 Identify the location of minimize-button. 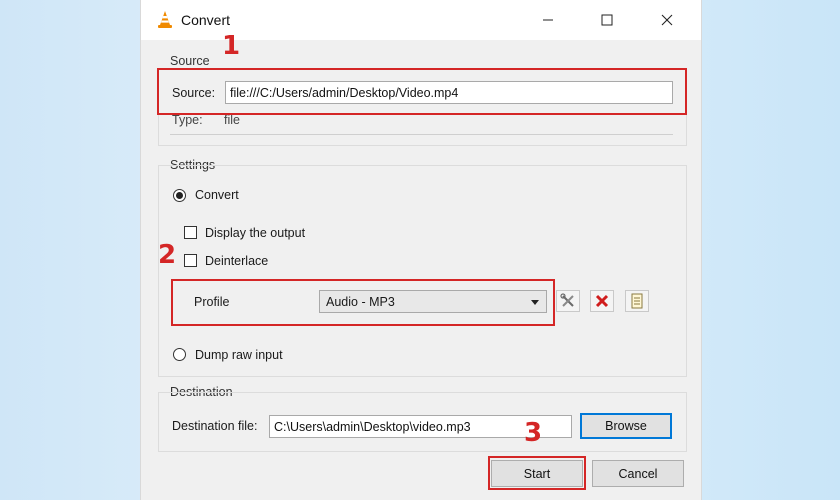
(548, 20).